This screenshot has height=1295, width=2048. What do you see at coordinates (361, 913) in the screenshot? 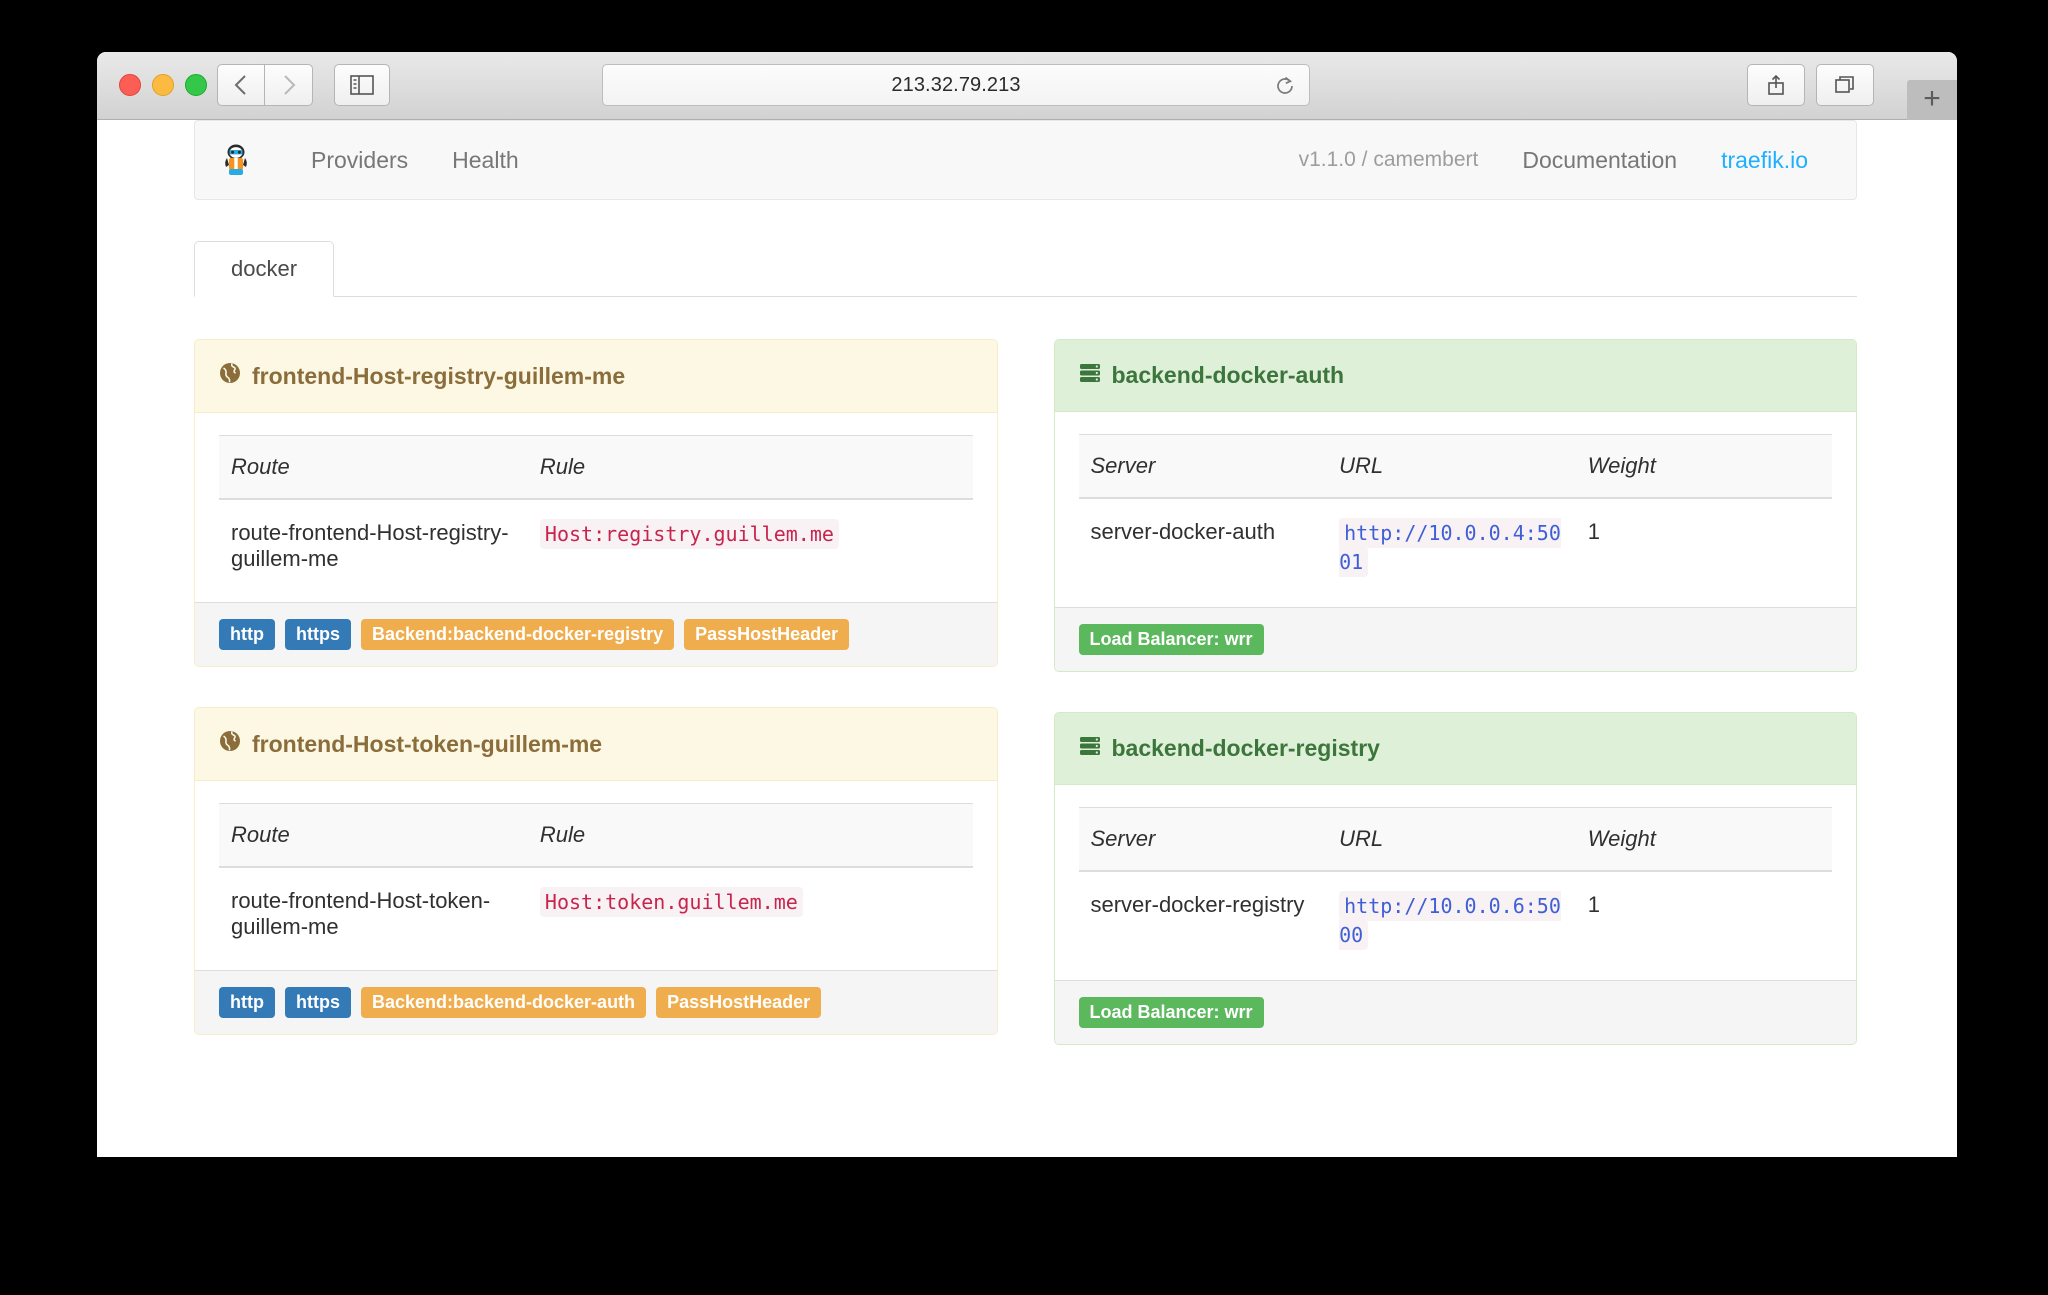
I see `route-cell: route-frontend-Host-token-guillem-me` at bounding box center [361, 913].